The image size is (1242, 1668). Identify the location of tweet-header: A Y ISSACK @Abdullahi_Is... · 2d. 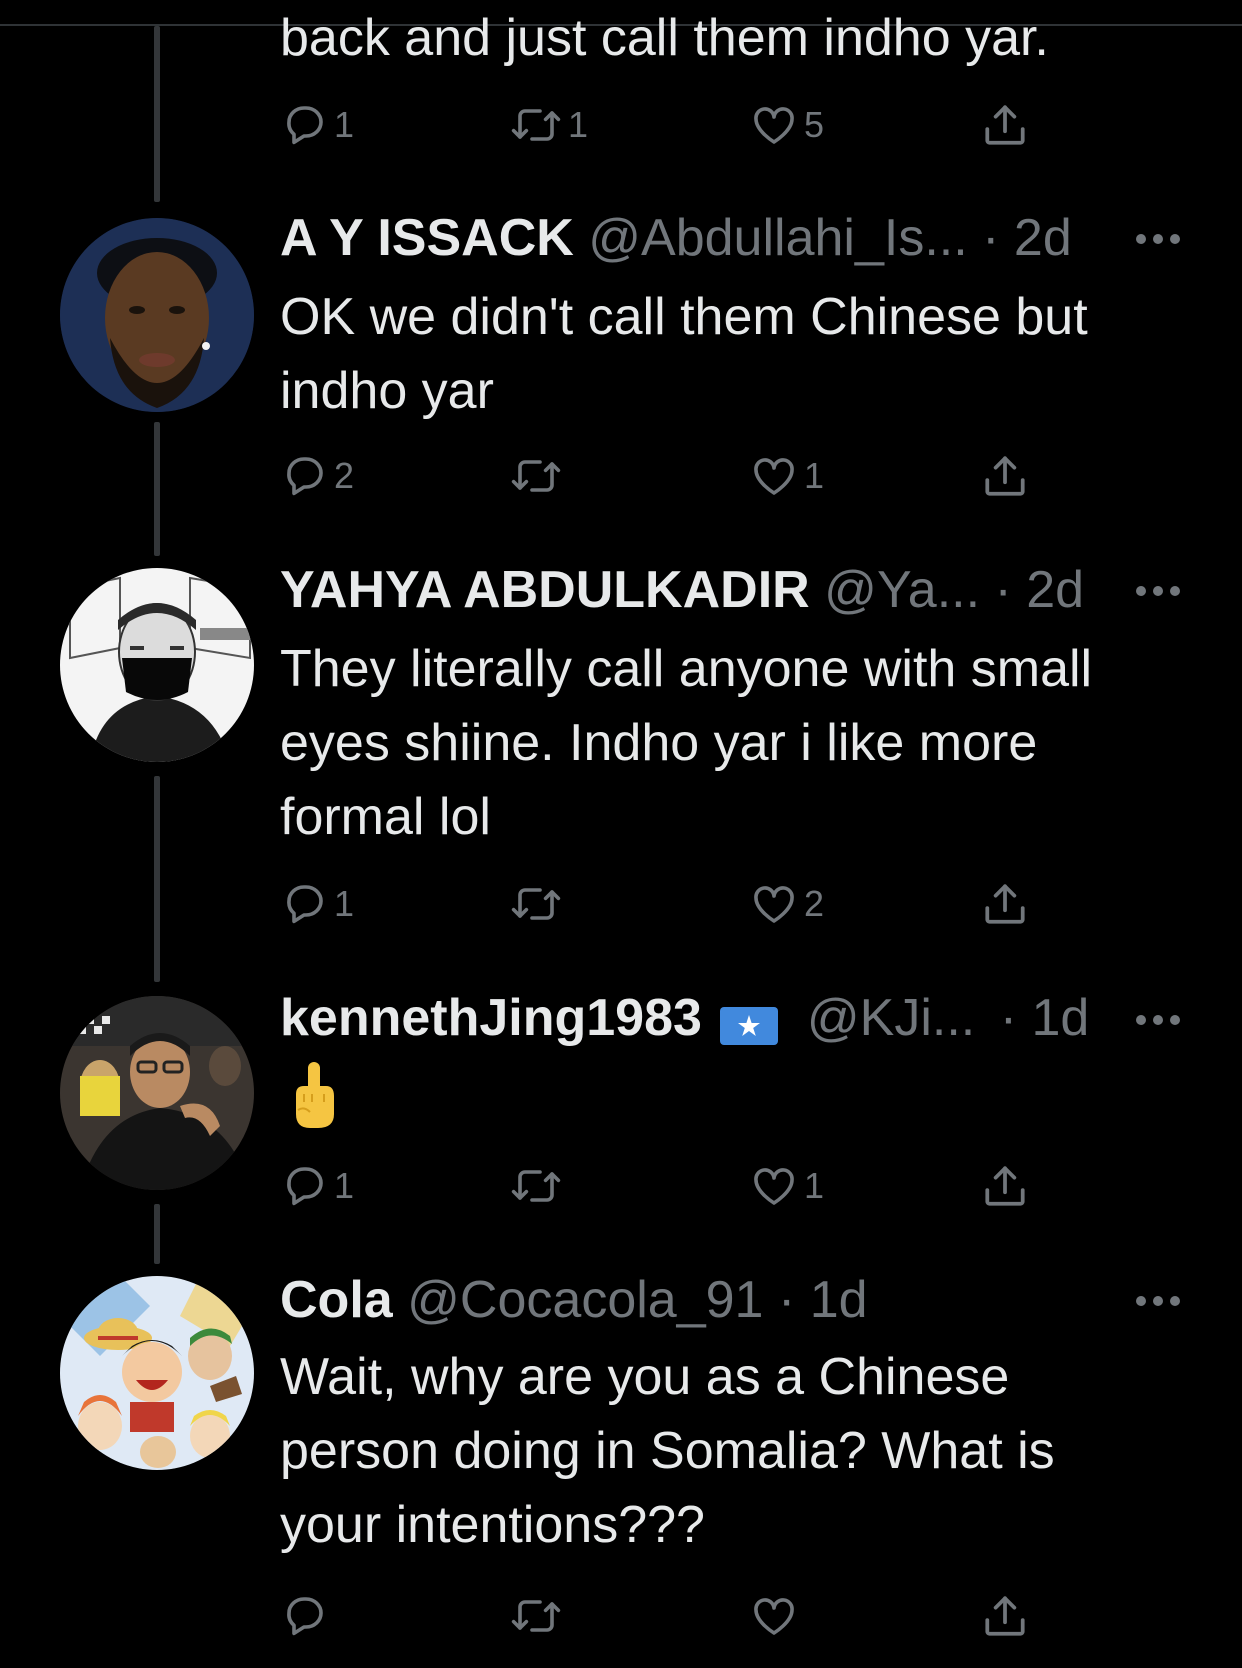
(676, 238).